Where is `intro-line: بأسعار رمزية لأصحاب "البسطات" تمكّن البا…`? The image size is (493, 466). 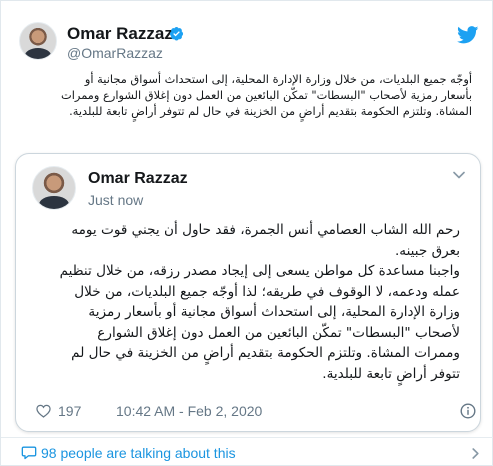
intro-line: بأسعار رمزية لأصحاب "البسطات" تمكّن البا… is located at coordinates (266, 95).